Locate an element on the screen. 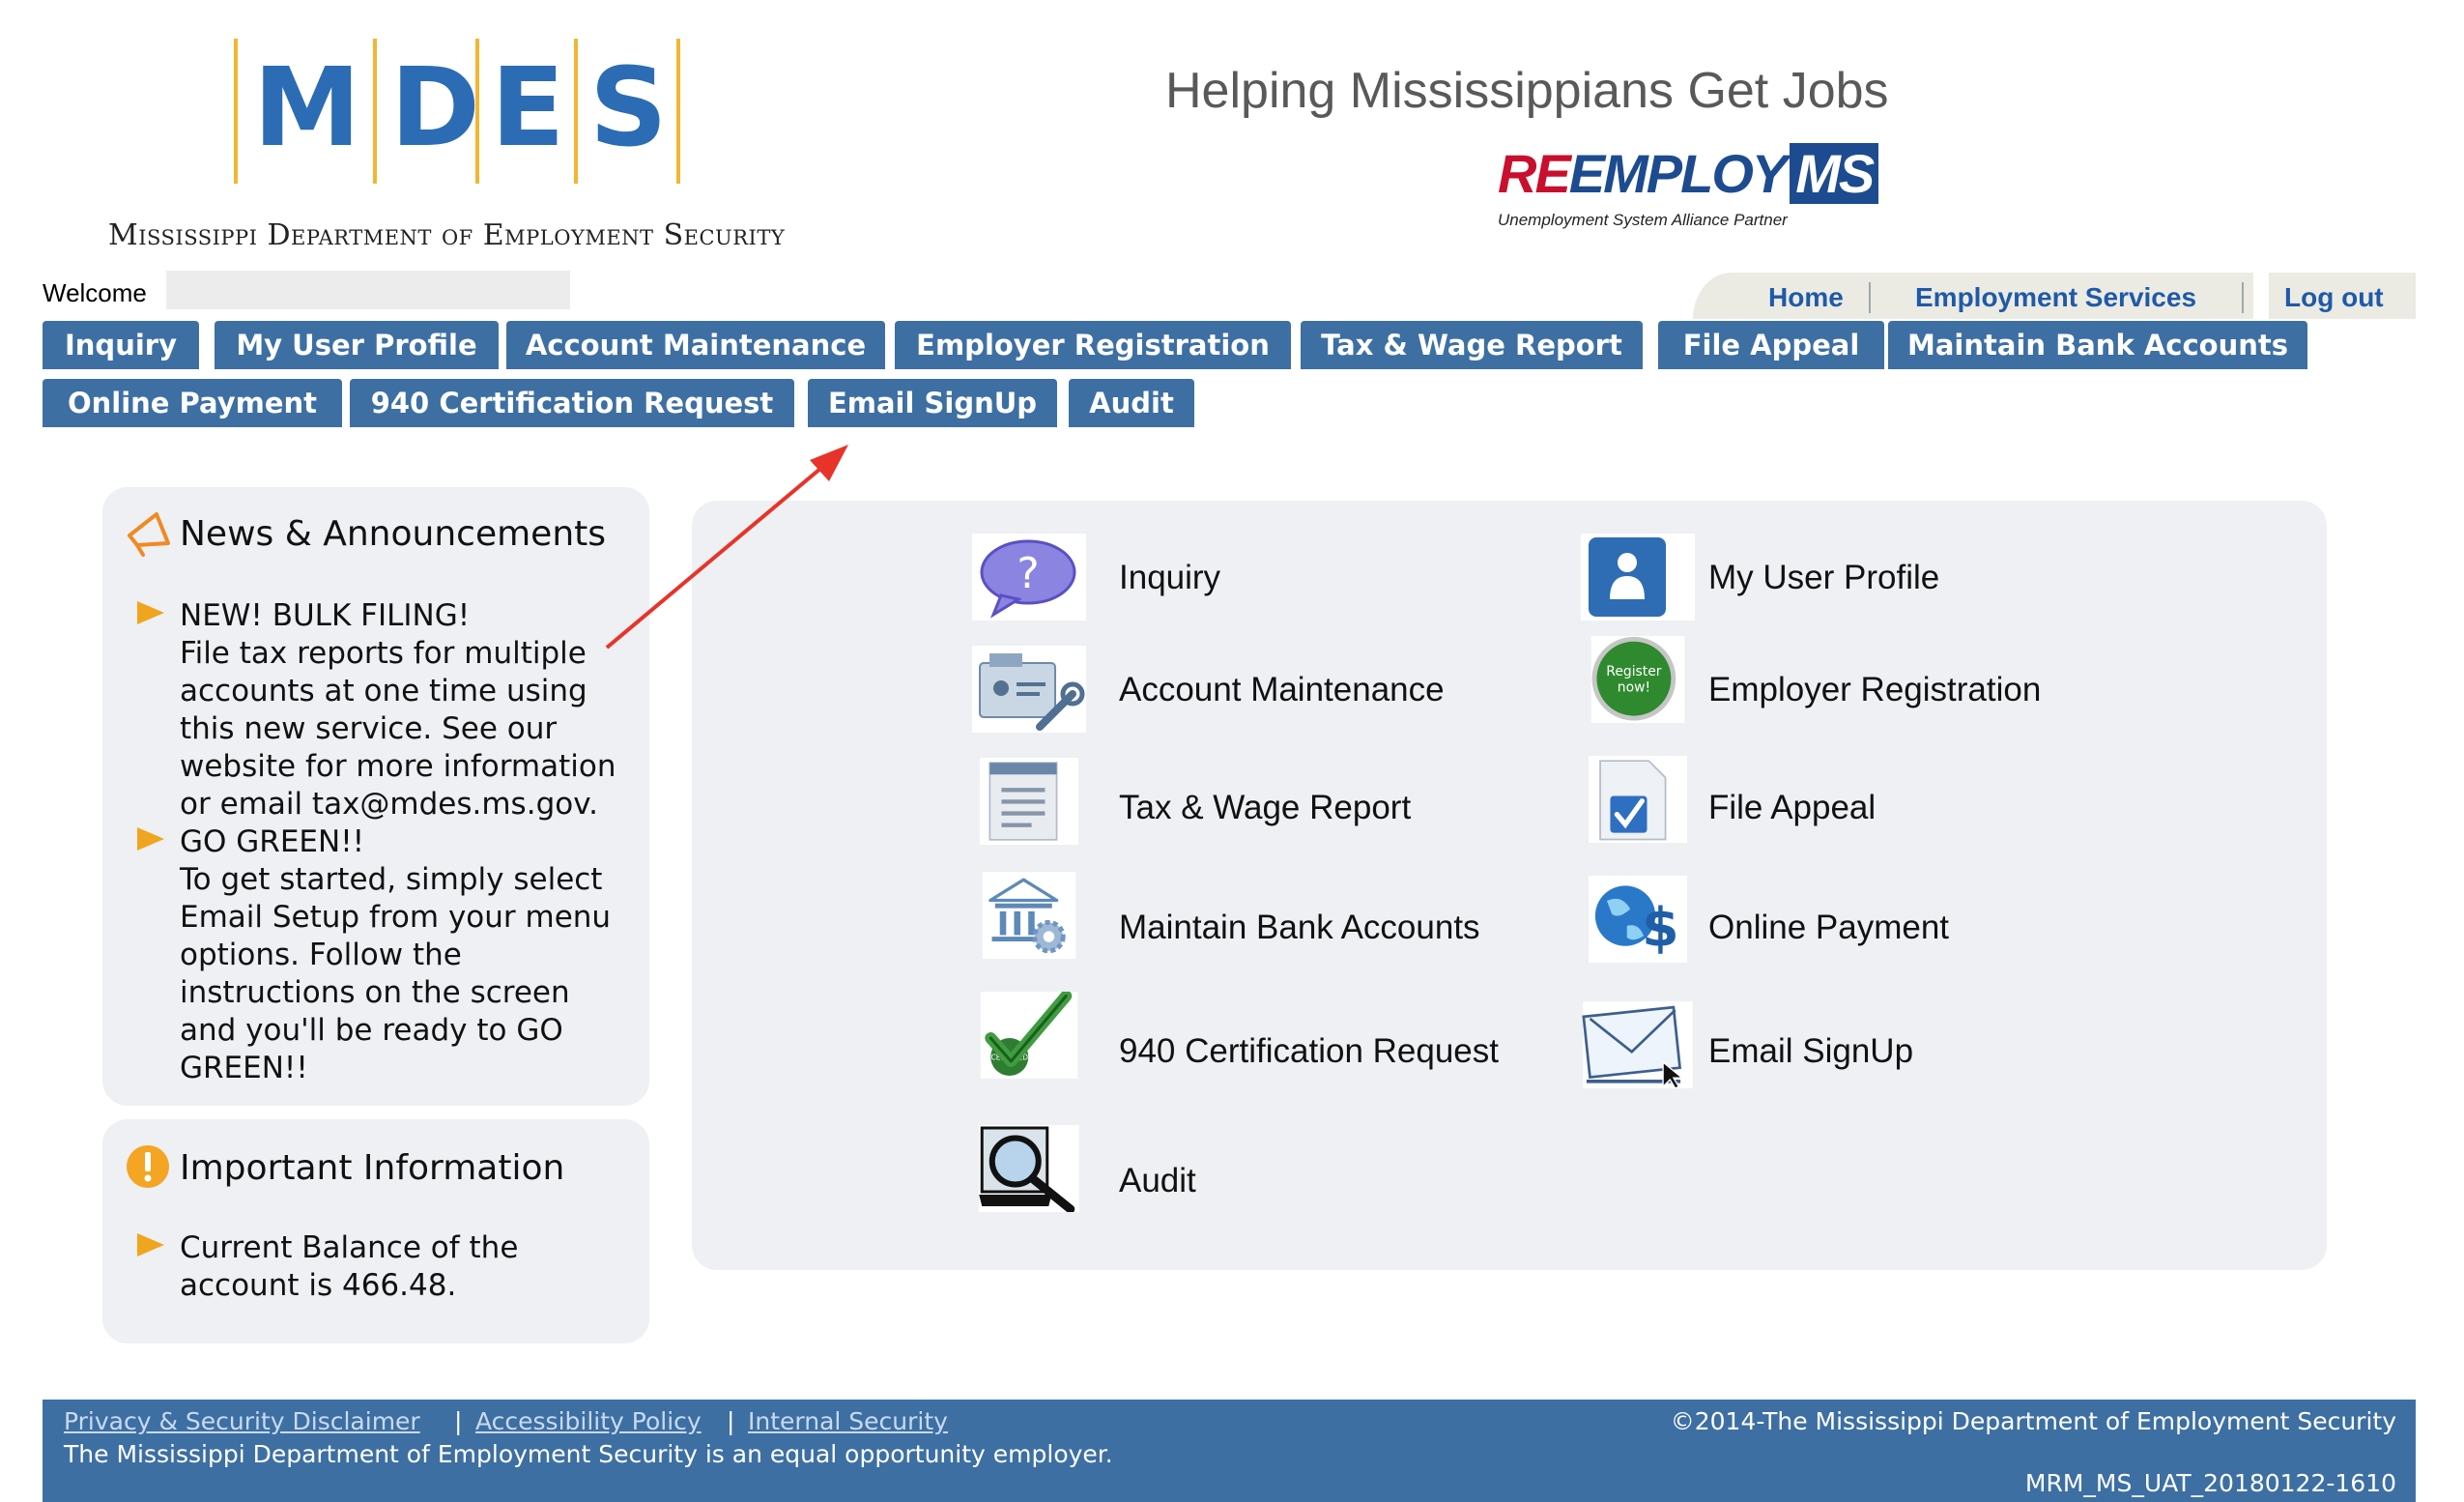  register-now-badge-icon: Register now! is located at coordinates (1638, 679).